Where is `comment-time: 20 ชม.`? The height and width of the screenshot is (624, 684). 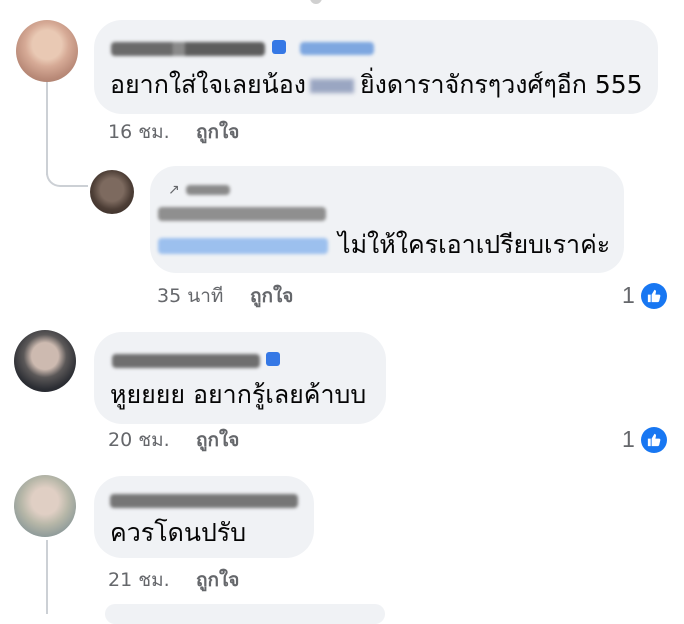 comment-time: 20 ชม. is located at coordinates (139, 440).